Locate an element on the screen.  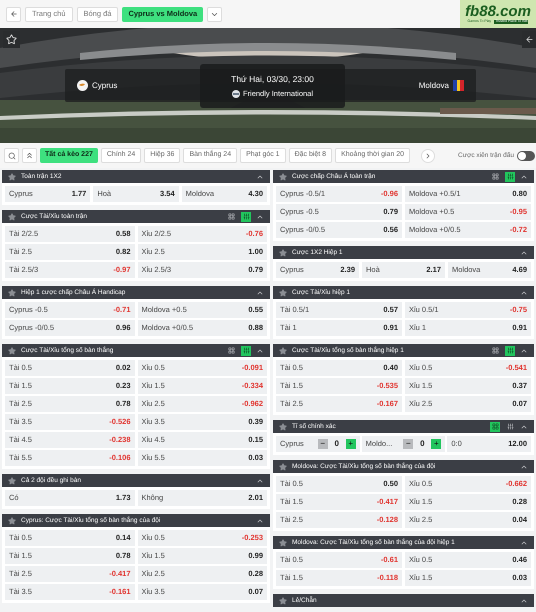
search-button is located at coordinates (11, 155).